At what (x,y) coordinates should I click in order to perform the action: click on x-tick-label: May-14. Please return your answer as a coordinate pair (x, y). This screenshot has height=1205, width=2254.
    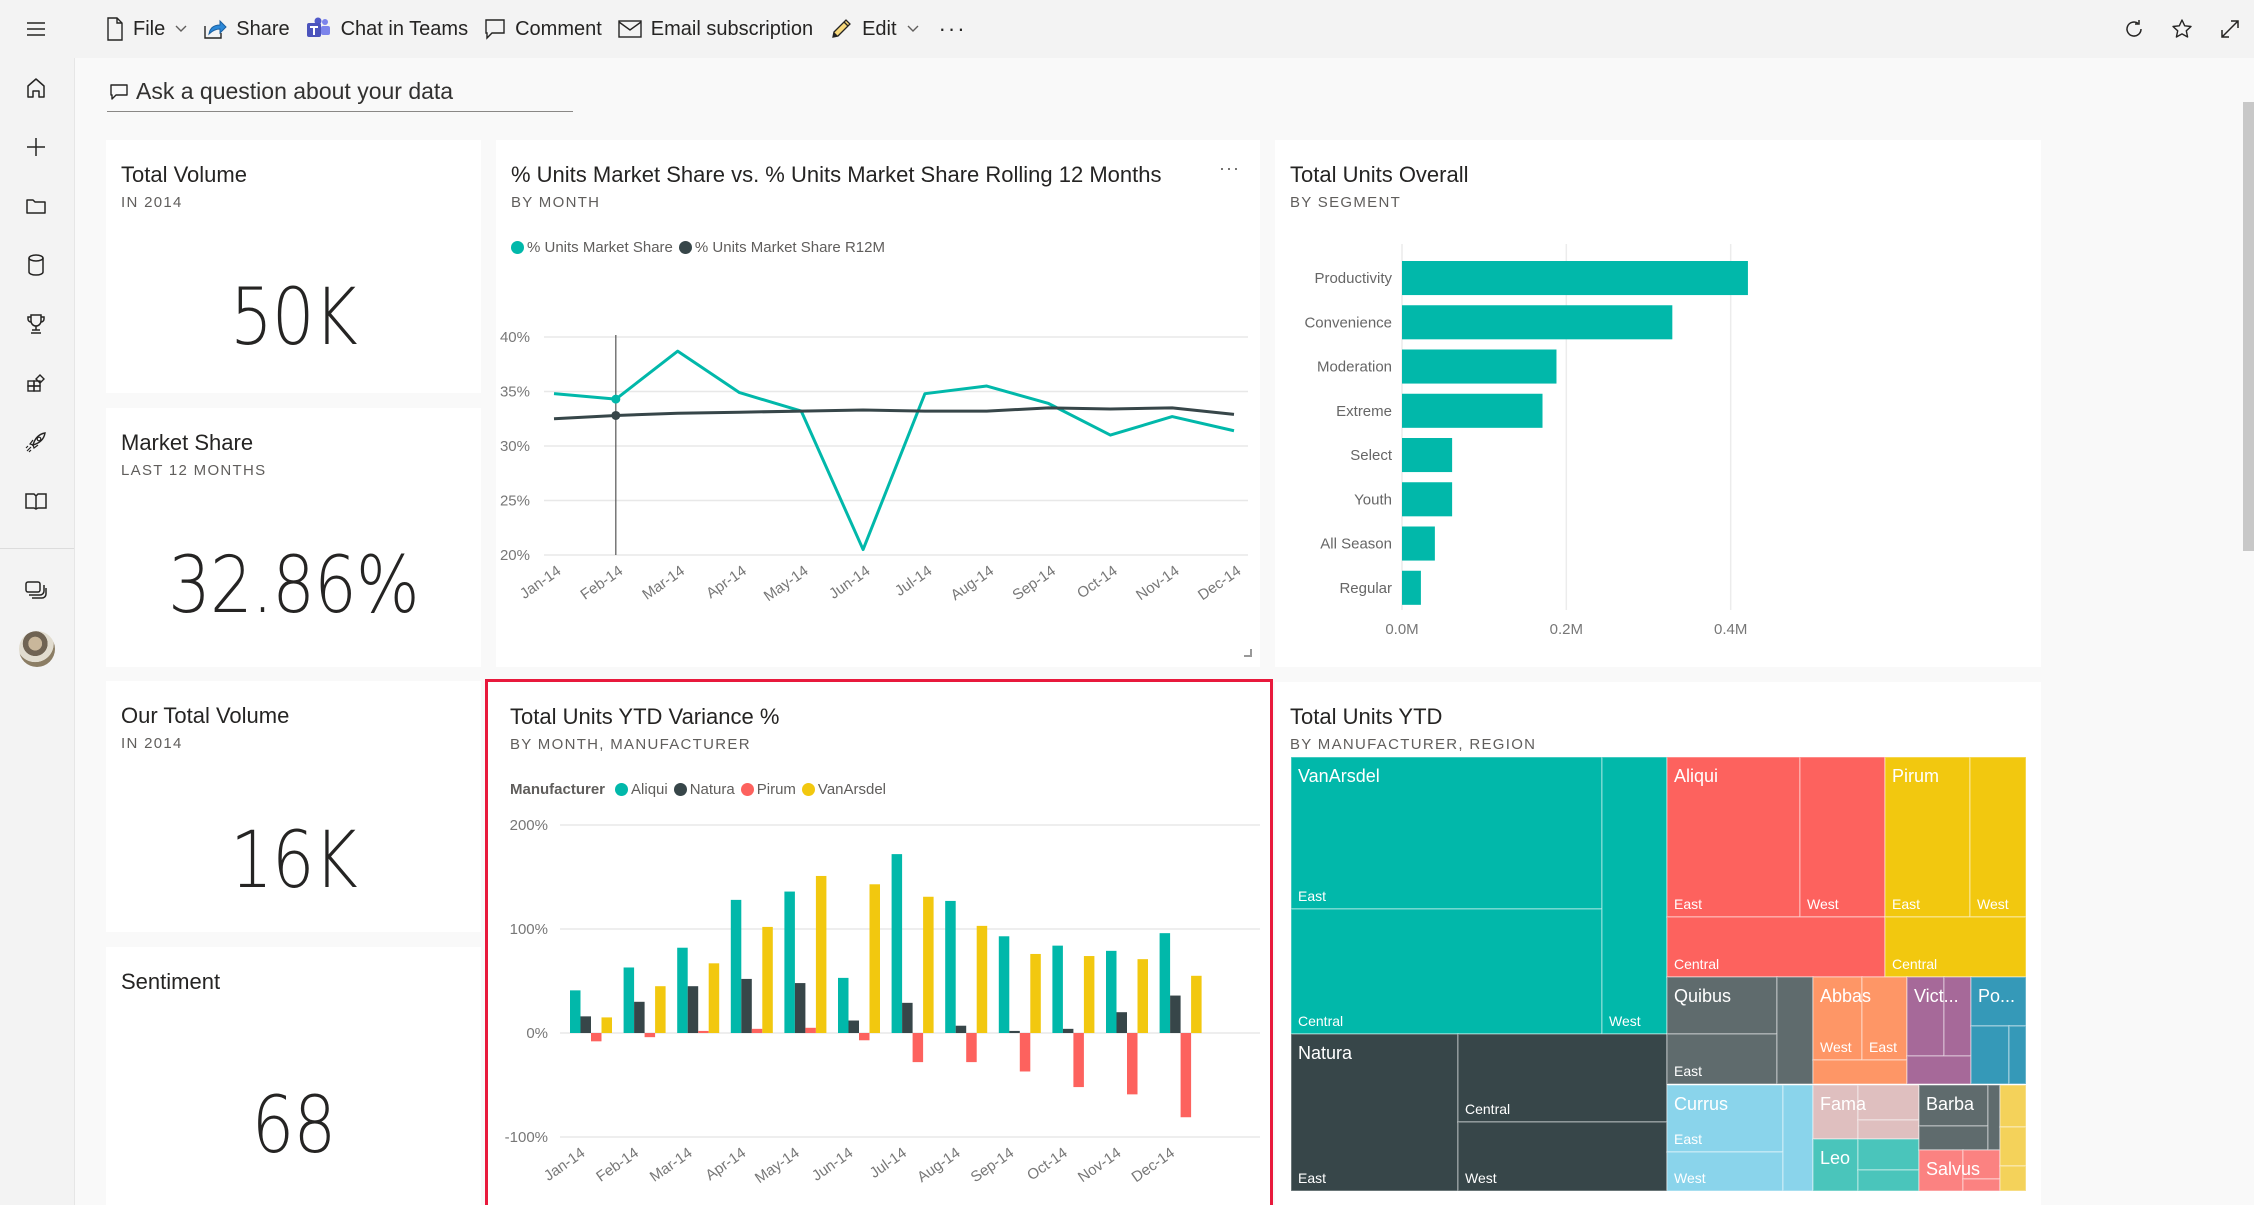
    Looking at the image, I should click on (786, 583).